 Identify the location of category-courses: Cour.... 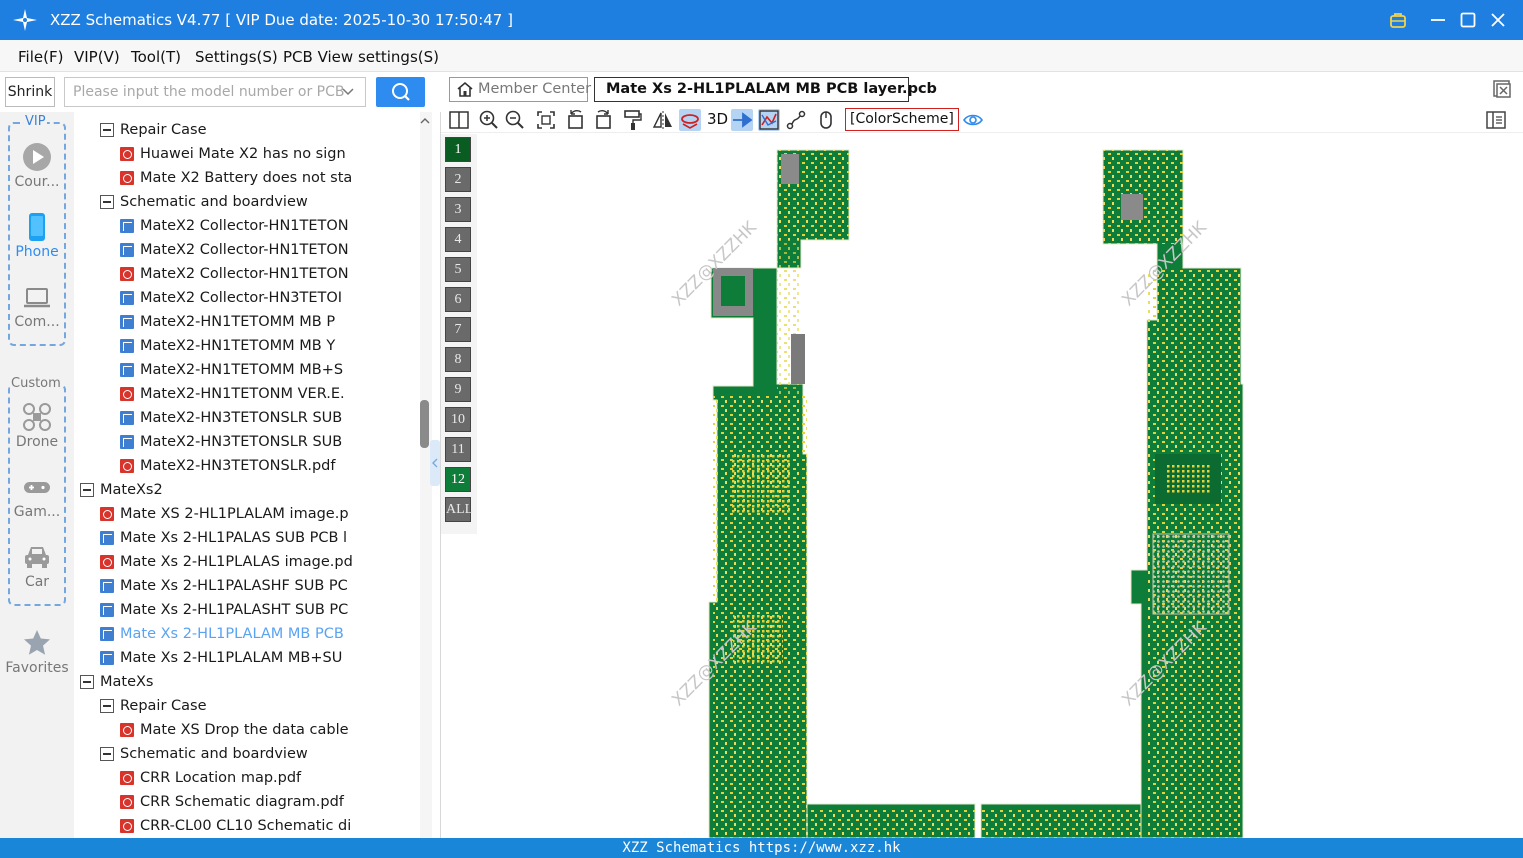
(37, 166).